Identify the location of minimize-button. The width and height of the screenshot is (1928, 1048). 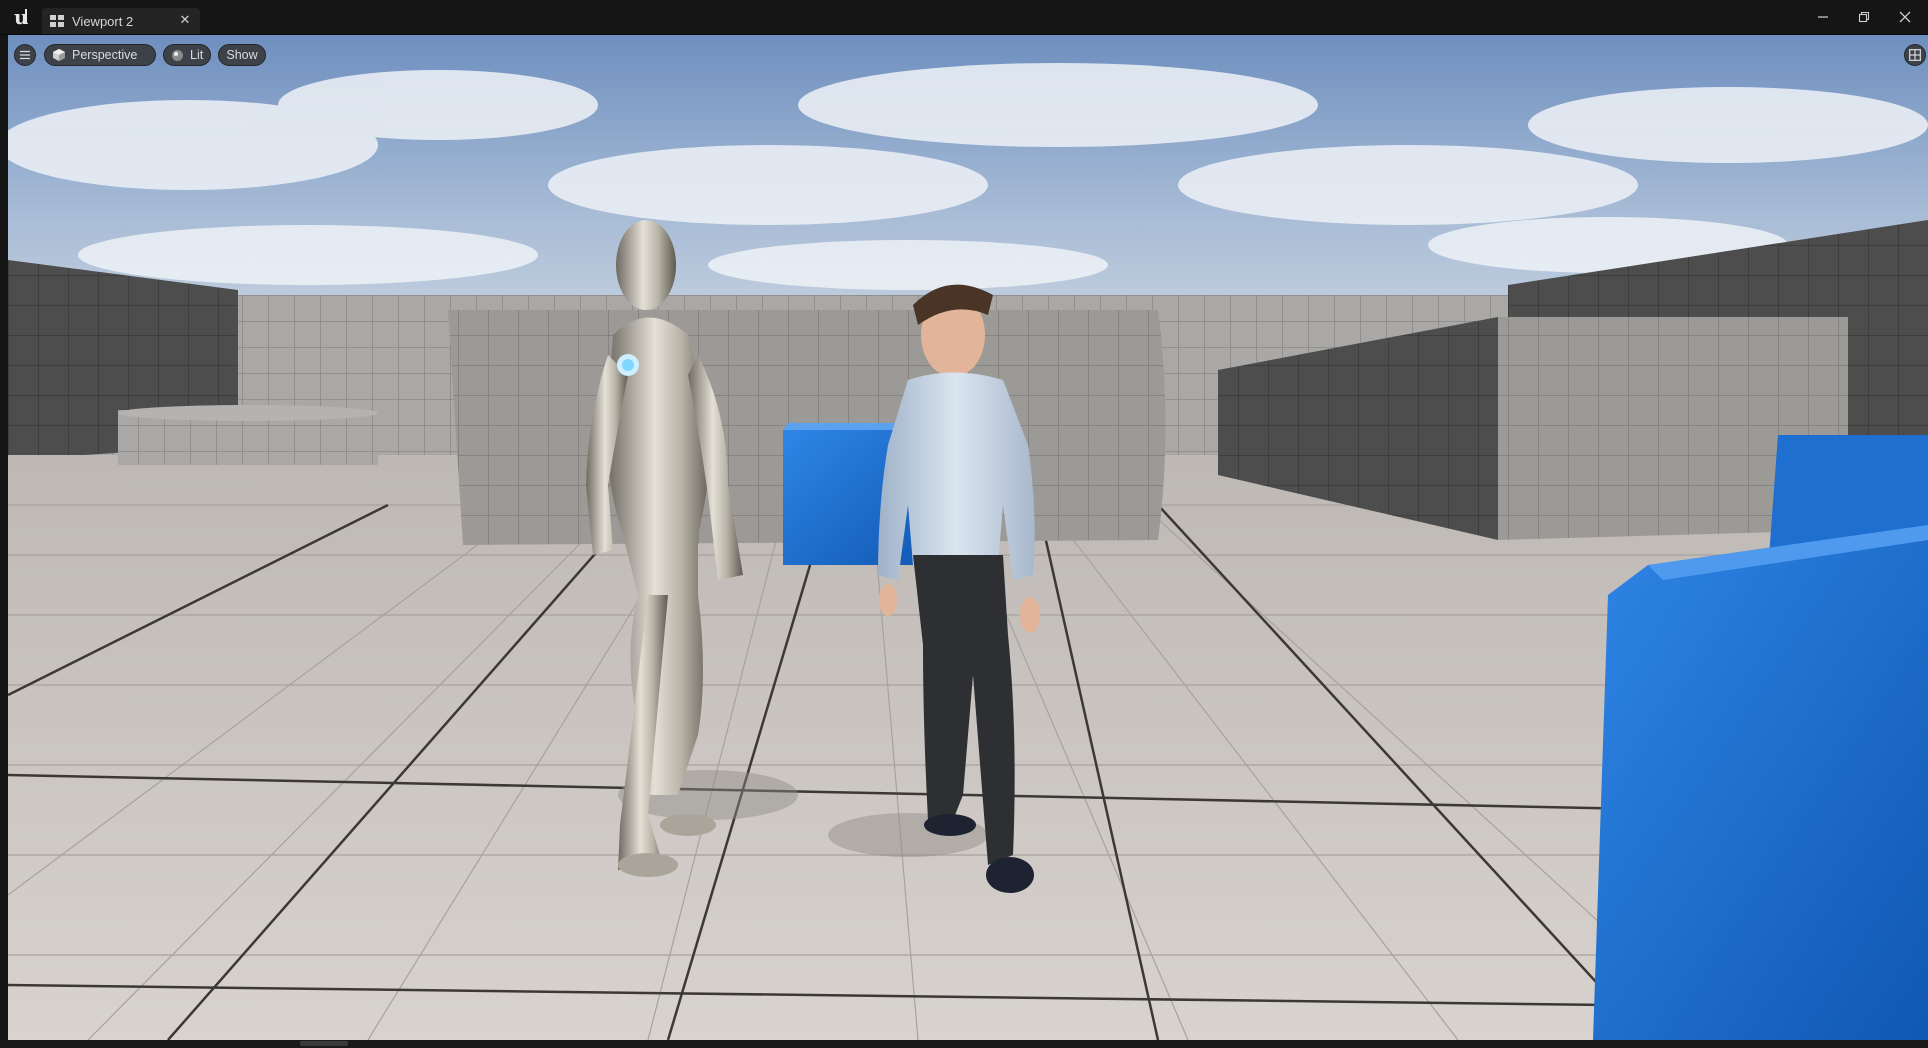
(1823, 17).